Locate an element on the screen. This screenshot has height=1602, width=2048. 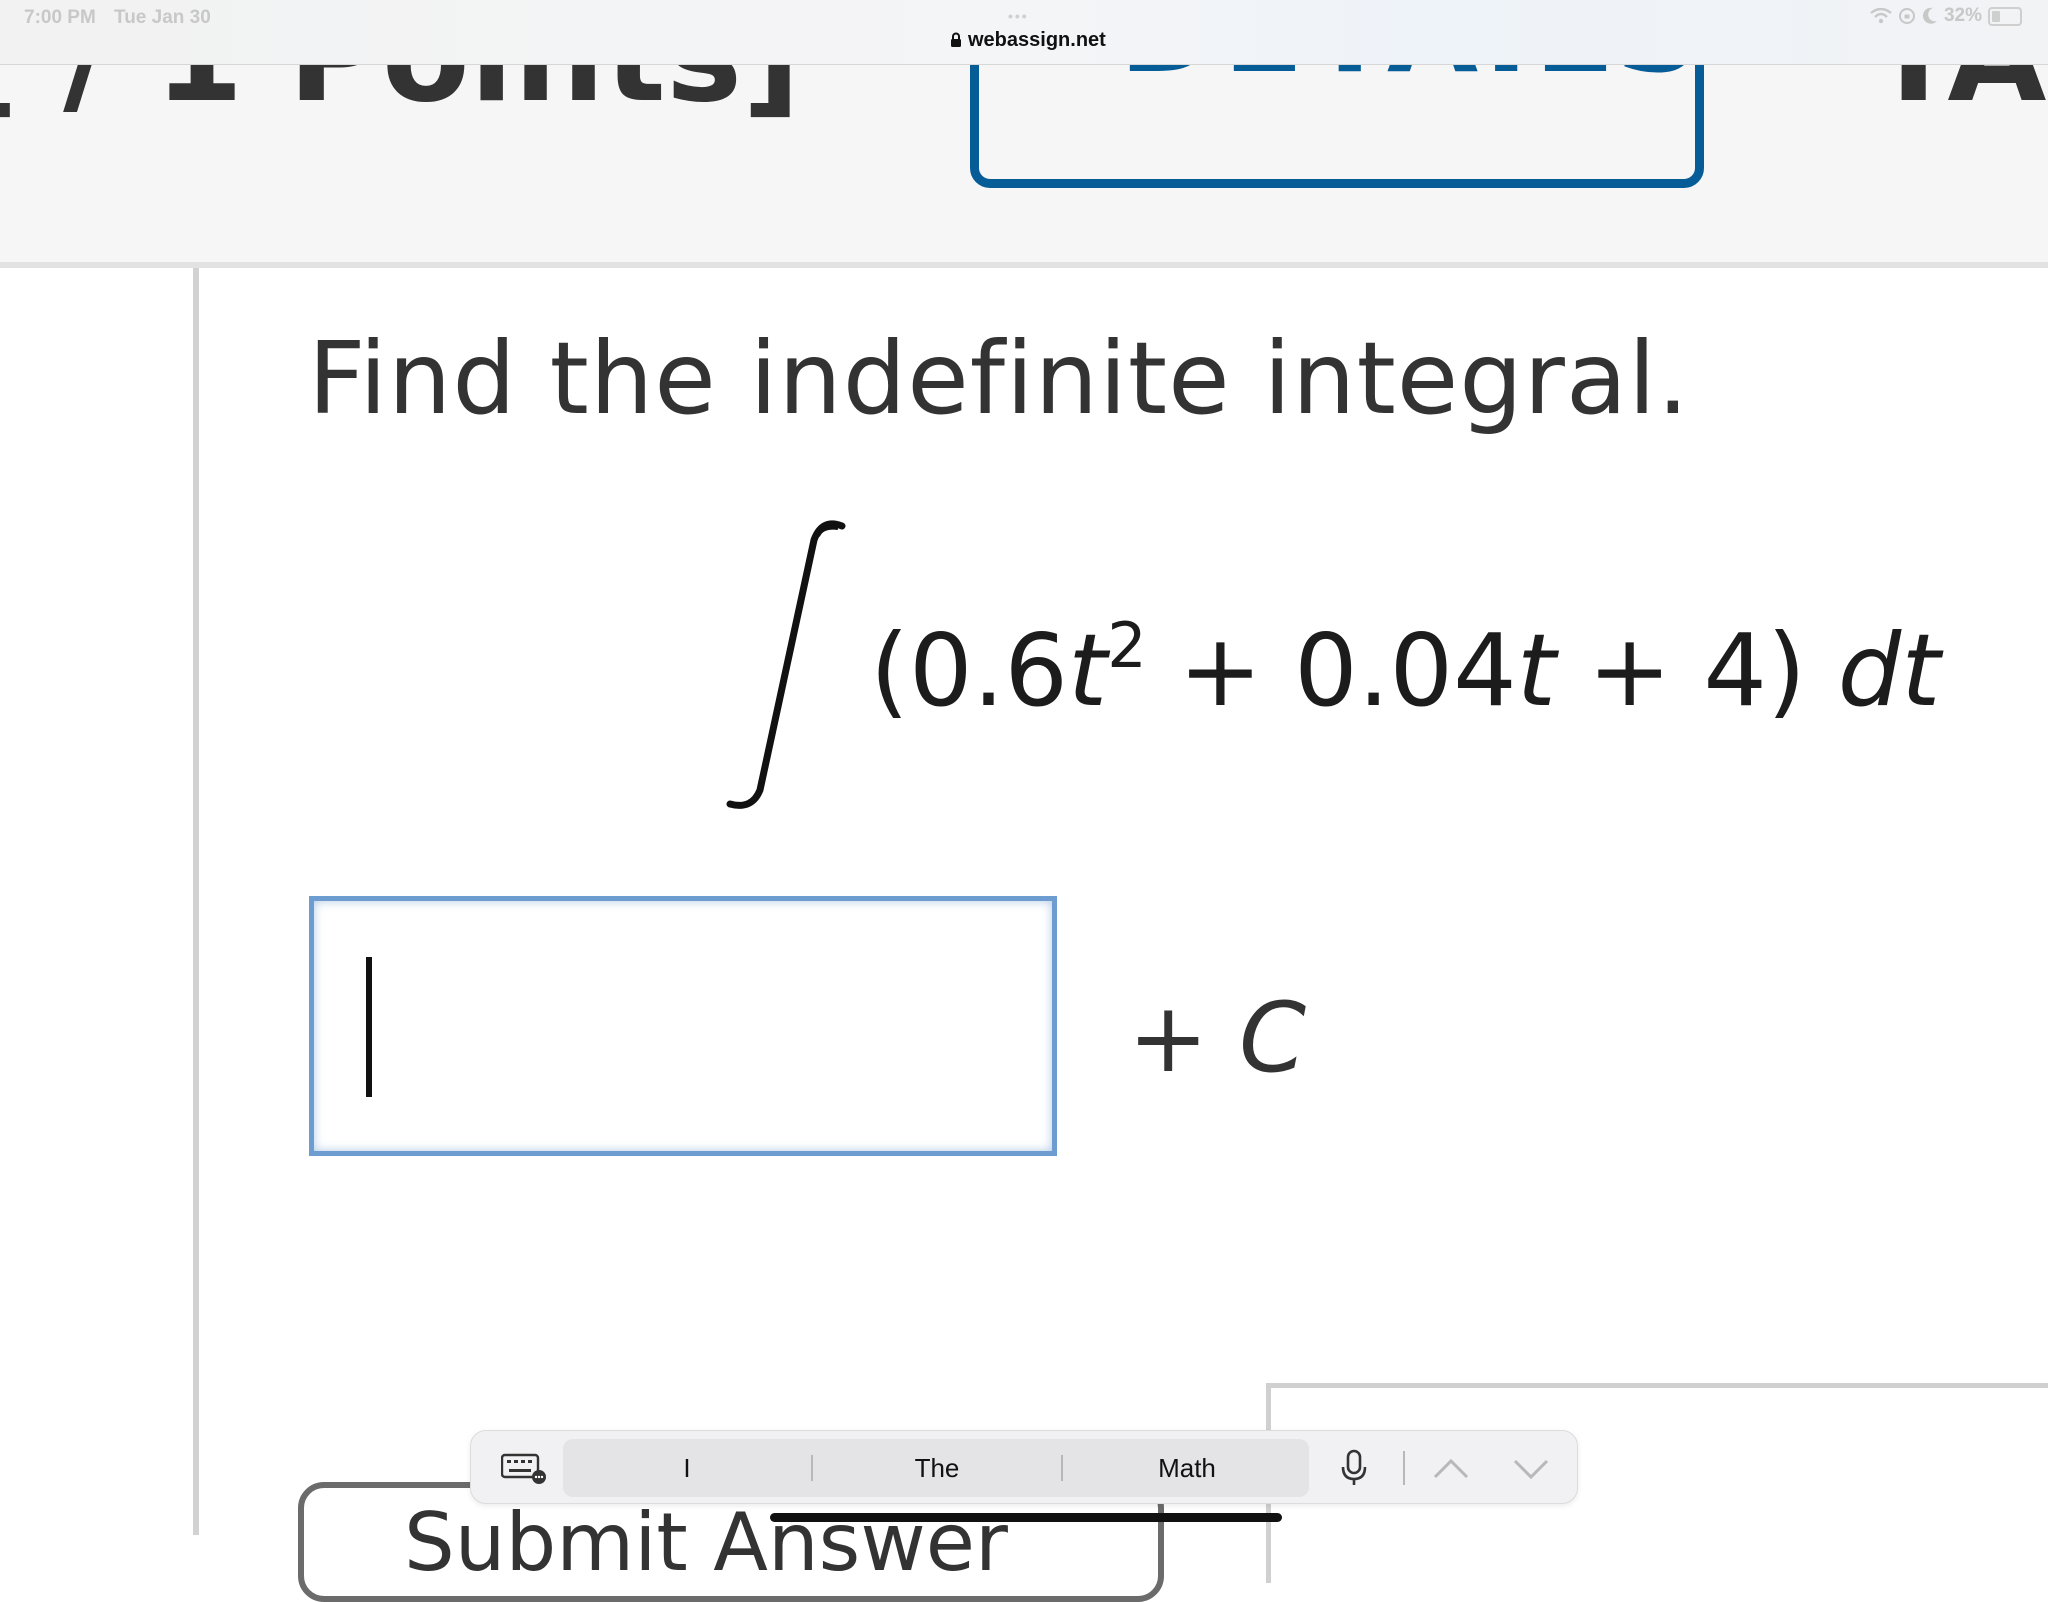
integrand-expression: (0.6t2 + 0.04t + 4) dt is located at coordinates (1405, 669).